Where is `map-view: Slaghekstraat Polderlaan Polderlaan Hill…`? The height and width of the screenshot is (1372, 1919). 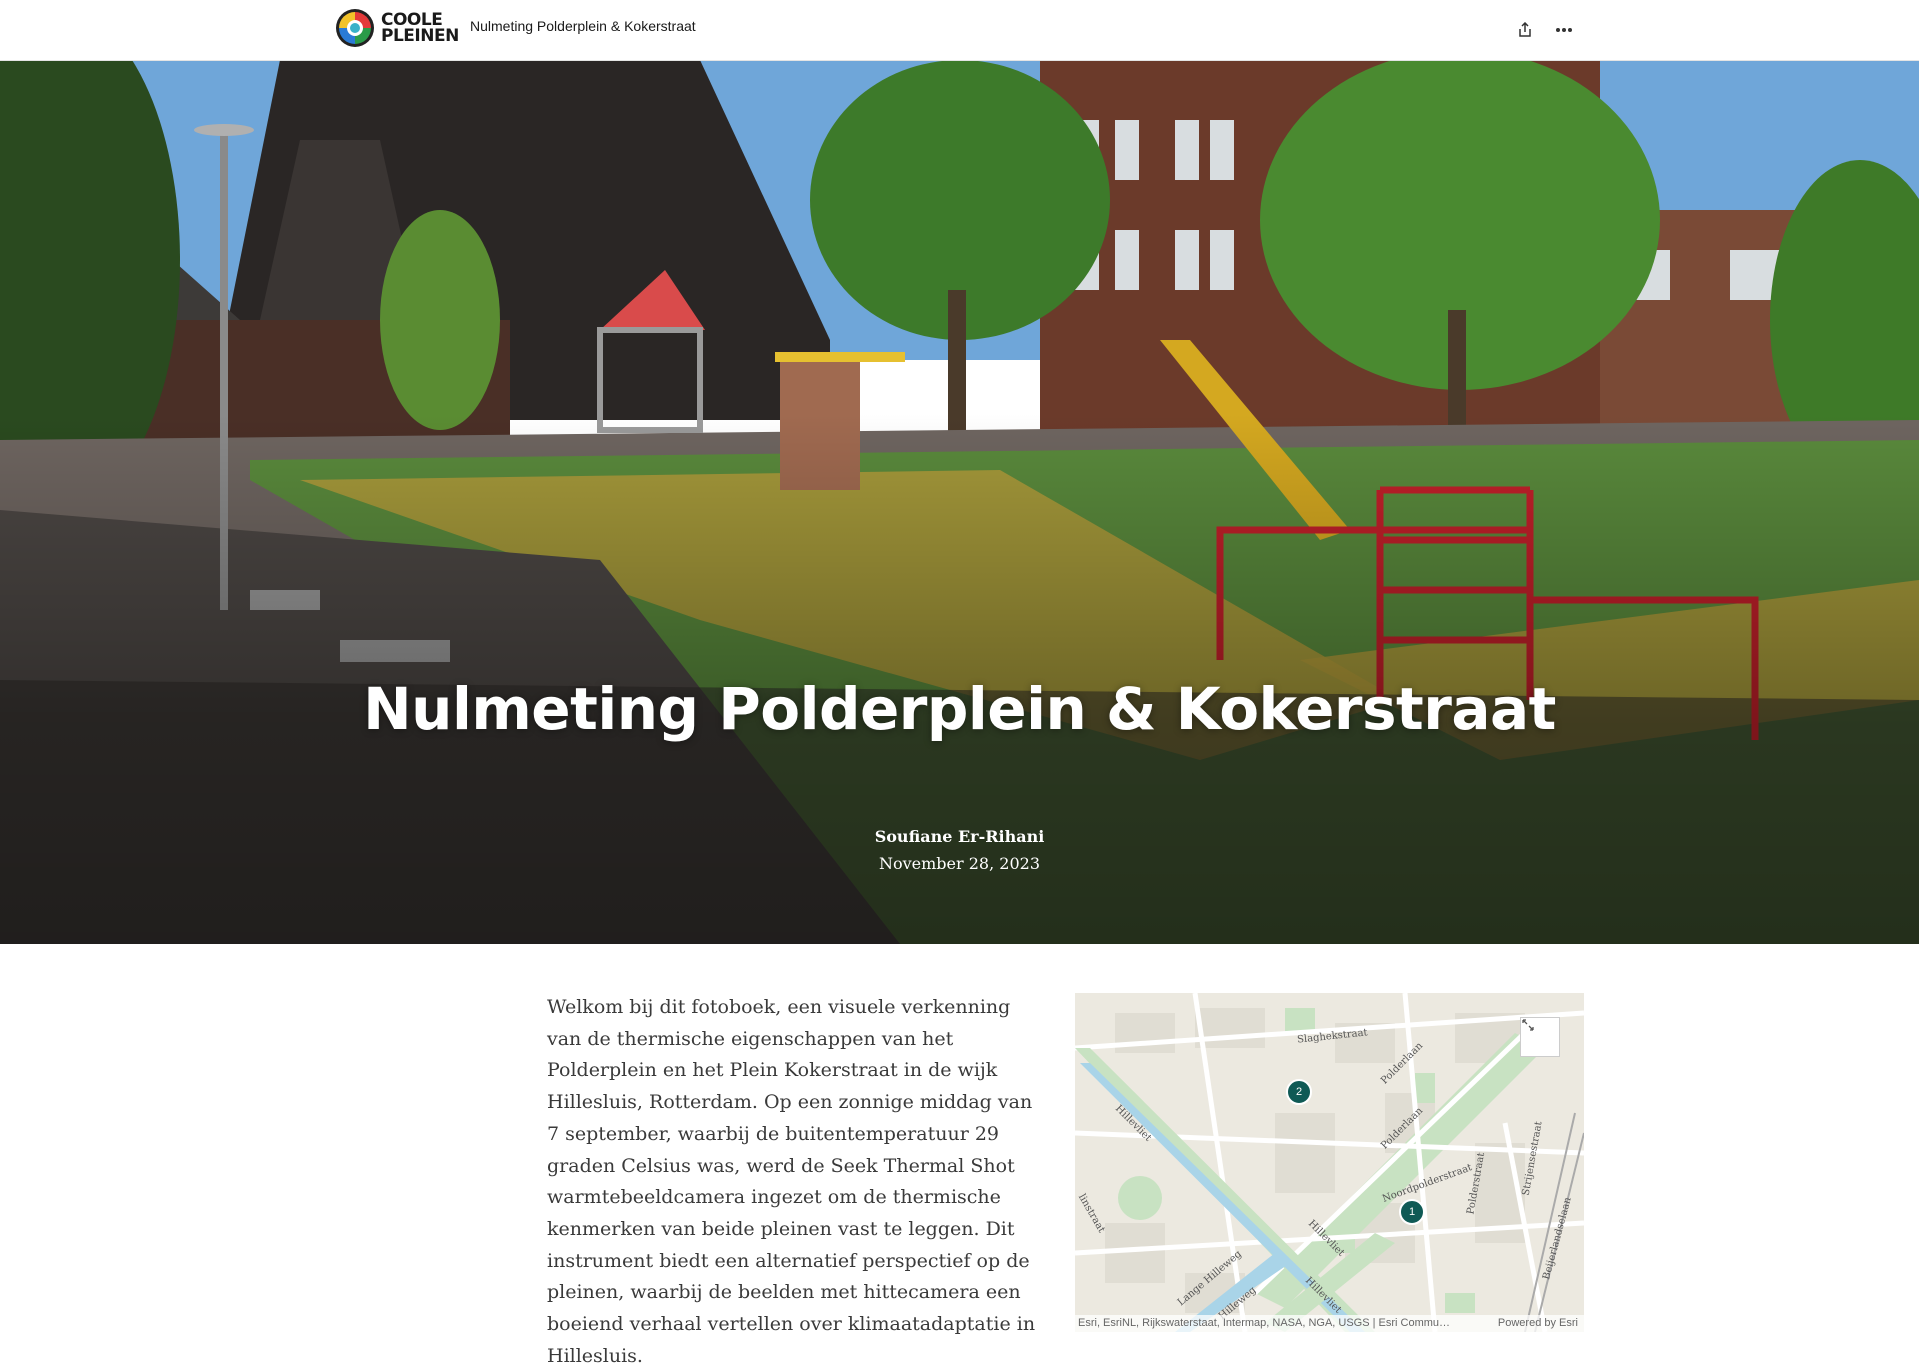 map-view: Slaghekstraat Polderlaan Polderlaan Hill… is located at coordinates (1329, 1162).